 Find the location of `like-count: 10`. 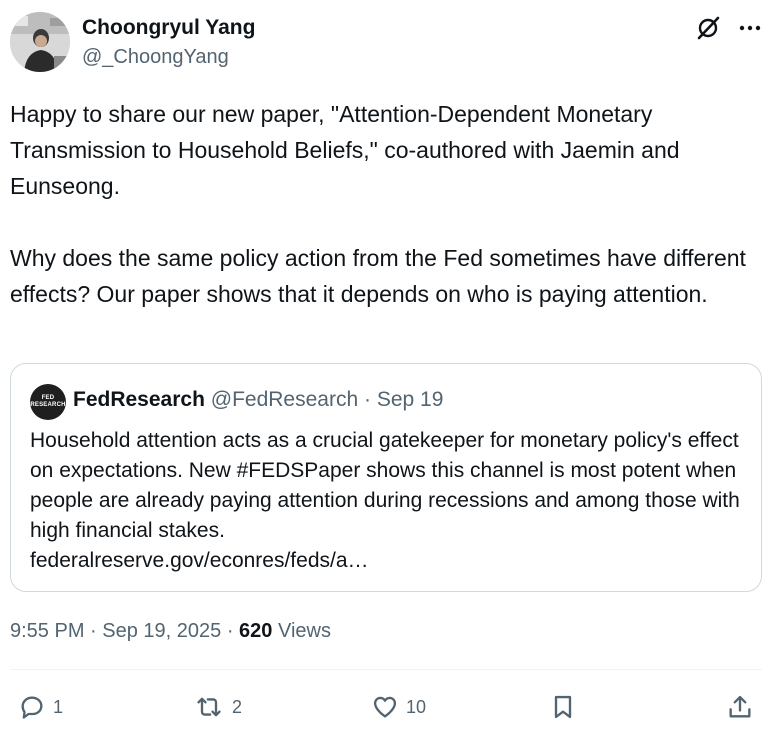

like-count: 10 is located at coordinates (416, 706).